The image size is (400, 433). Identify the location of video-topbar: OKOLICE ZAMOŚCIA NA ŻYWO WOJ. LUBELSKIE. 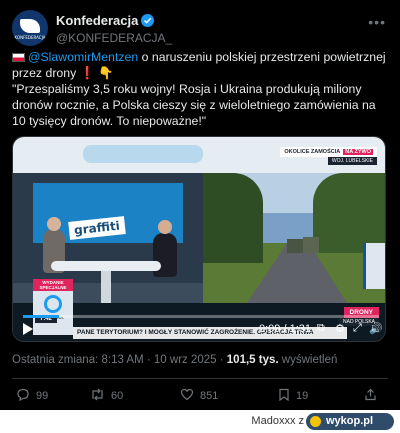
(199, 155).